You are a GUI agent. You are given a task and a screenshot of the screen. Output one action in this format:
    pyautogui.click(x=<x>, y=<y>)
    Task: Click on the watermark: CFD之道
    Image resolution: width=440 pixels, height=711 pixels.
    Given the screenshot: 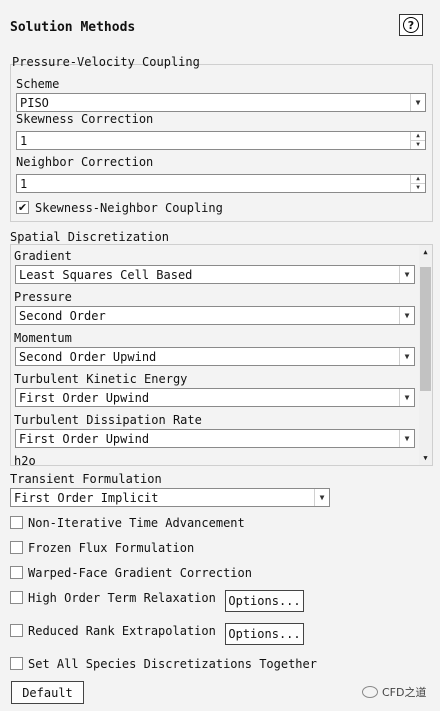 What is the action you would take?
    pyautogui.click(x=394, y=692)
    